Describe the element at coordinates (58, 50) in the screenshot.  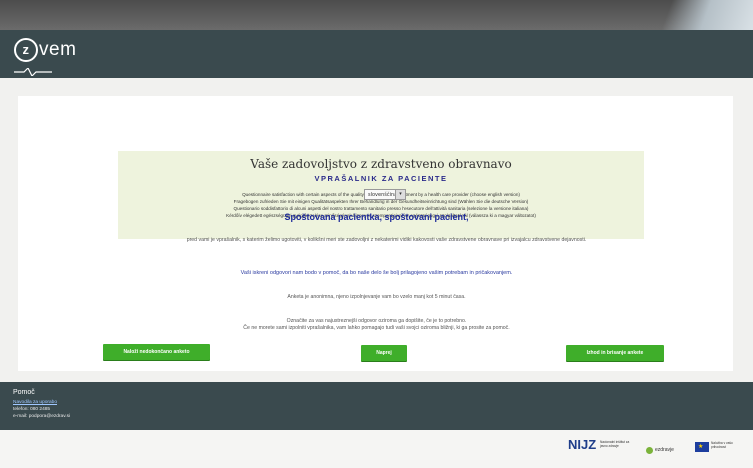
I see `logo-text: vem` at that location.